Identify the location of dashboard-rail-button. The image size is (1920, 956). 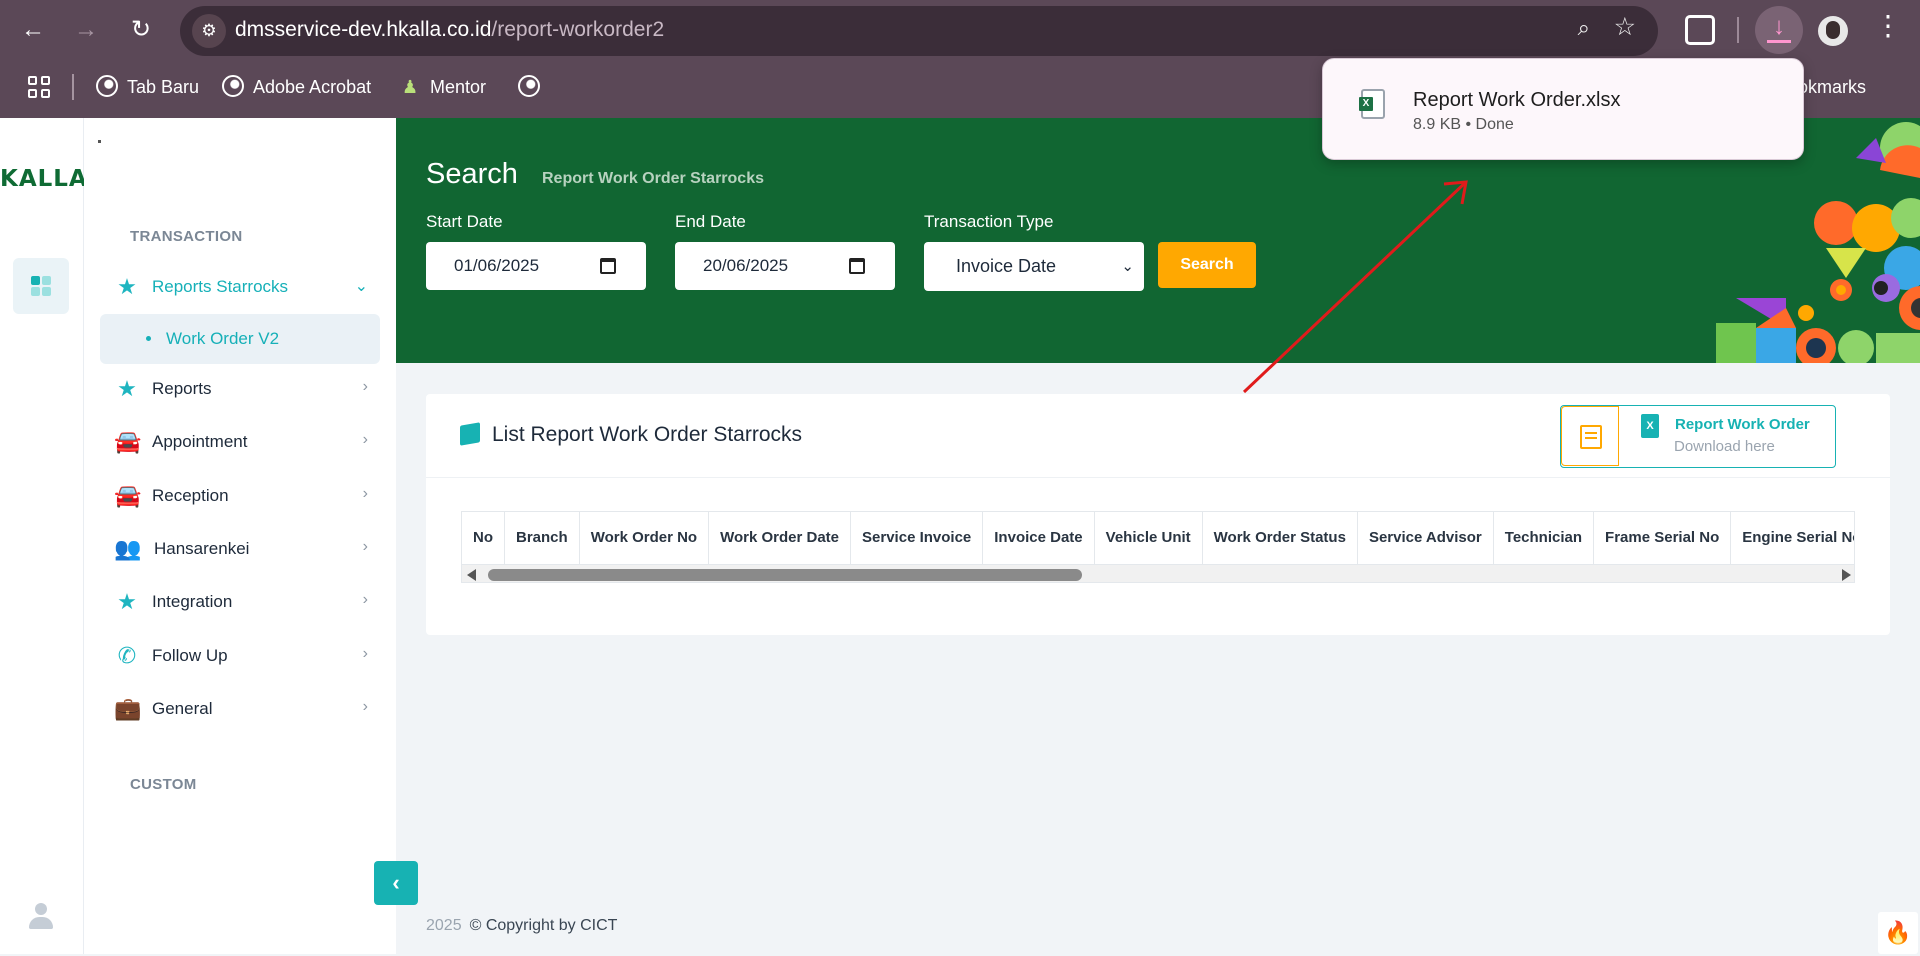
(41, 286).